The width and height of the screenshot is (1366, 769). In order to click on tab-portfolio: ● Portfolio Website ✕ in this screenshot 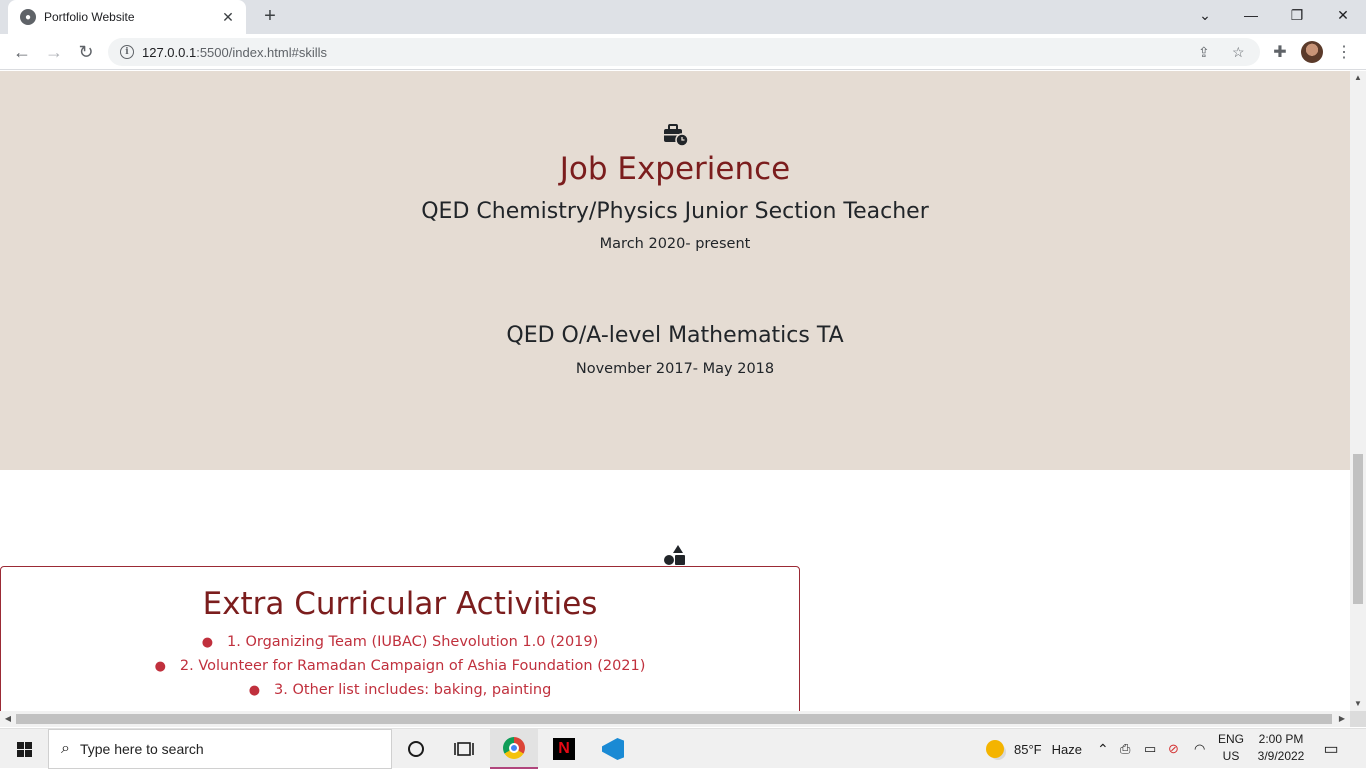, I will do `click(127, 17)`.